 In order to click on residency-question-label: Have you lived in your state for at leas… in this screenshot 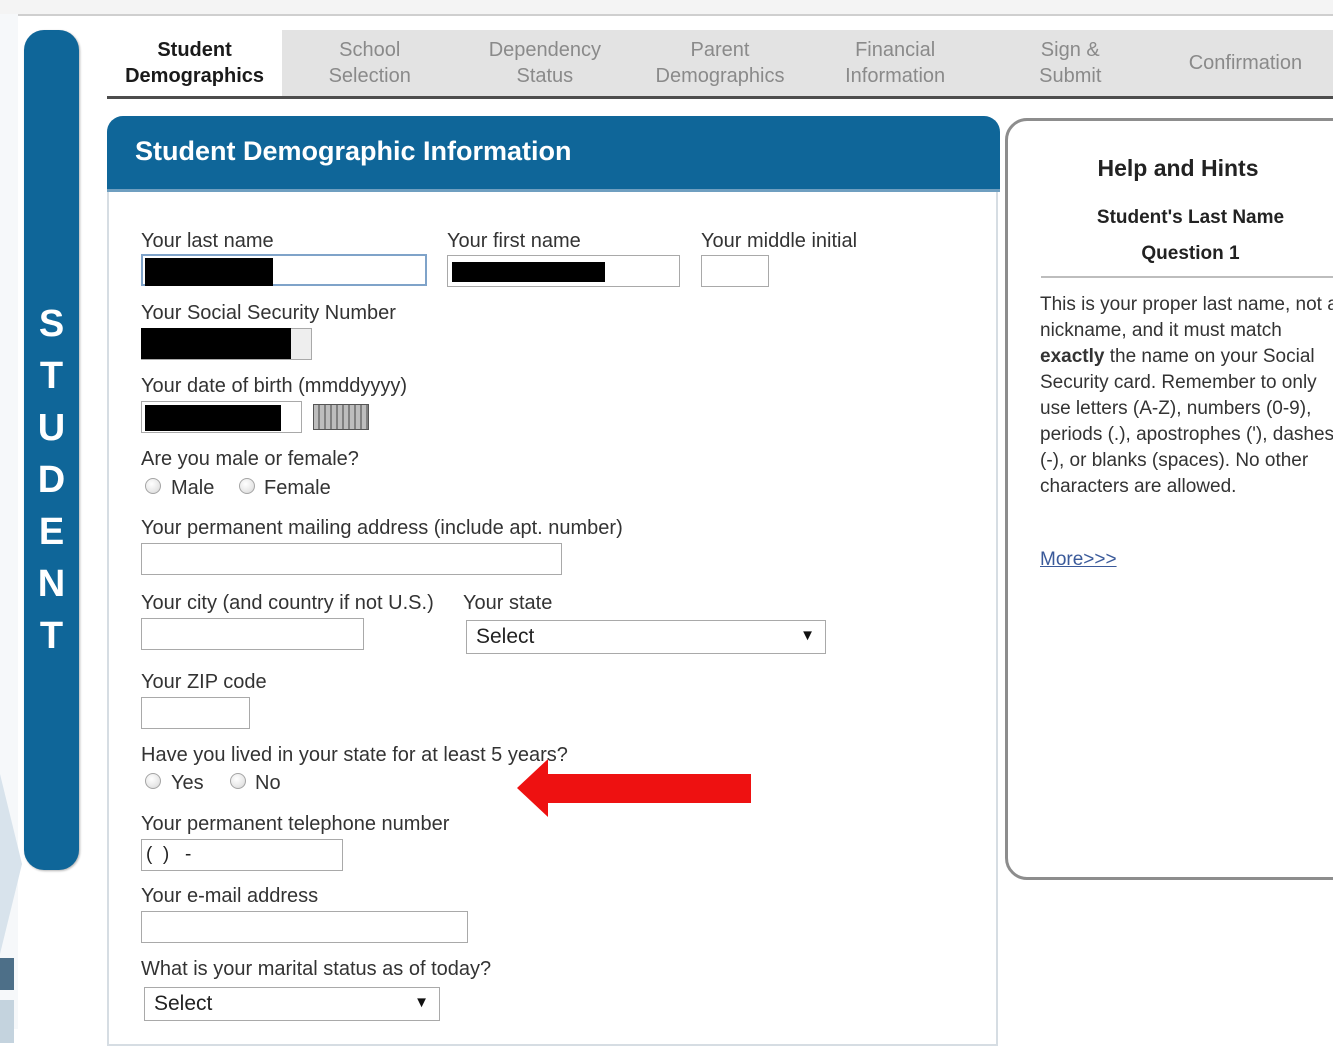, I will do `click(354, 755)`.